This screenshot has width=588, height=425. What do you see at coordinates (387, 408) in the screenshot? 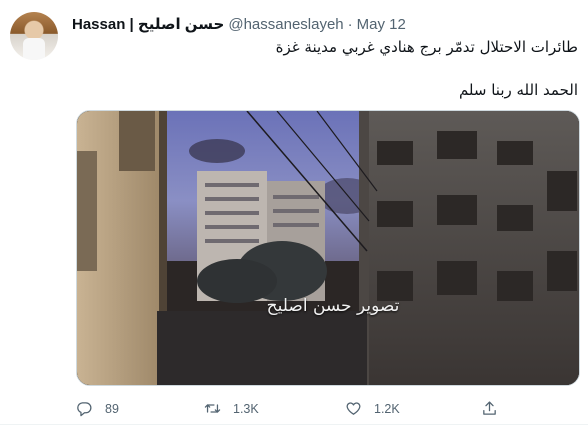
I see `like-count: 1.2K` at bounding box center [387, 408].